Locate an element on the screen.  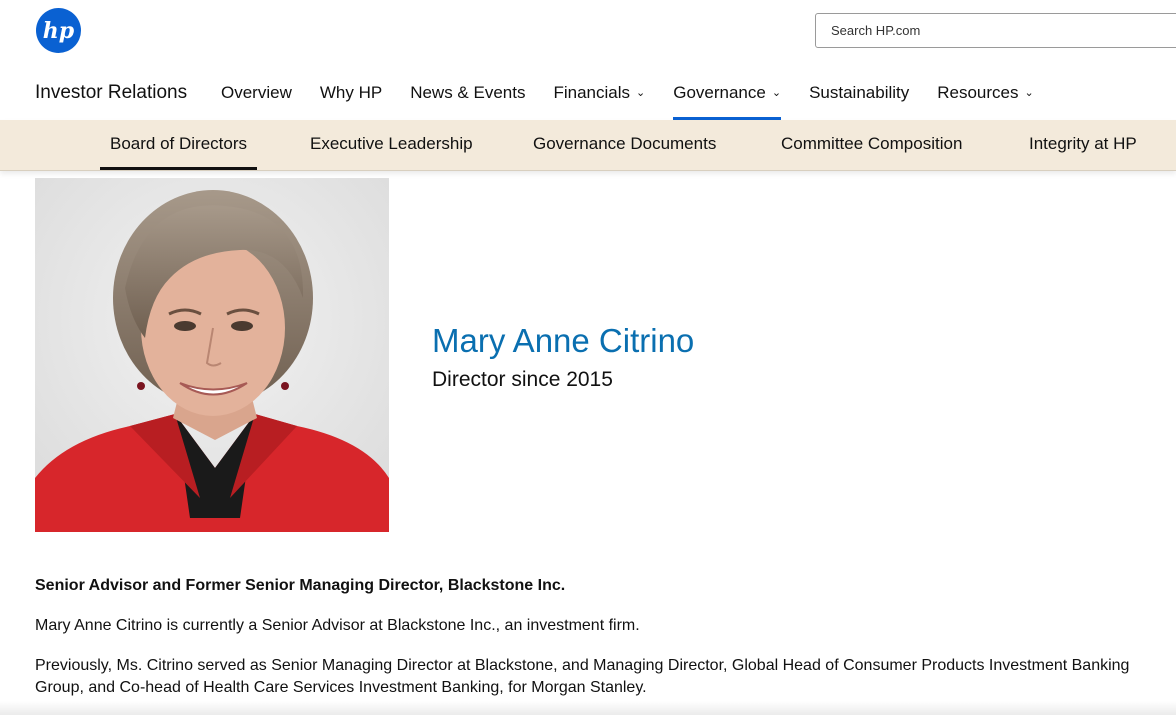
search-input is located at coordinates (995, 30).